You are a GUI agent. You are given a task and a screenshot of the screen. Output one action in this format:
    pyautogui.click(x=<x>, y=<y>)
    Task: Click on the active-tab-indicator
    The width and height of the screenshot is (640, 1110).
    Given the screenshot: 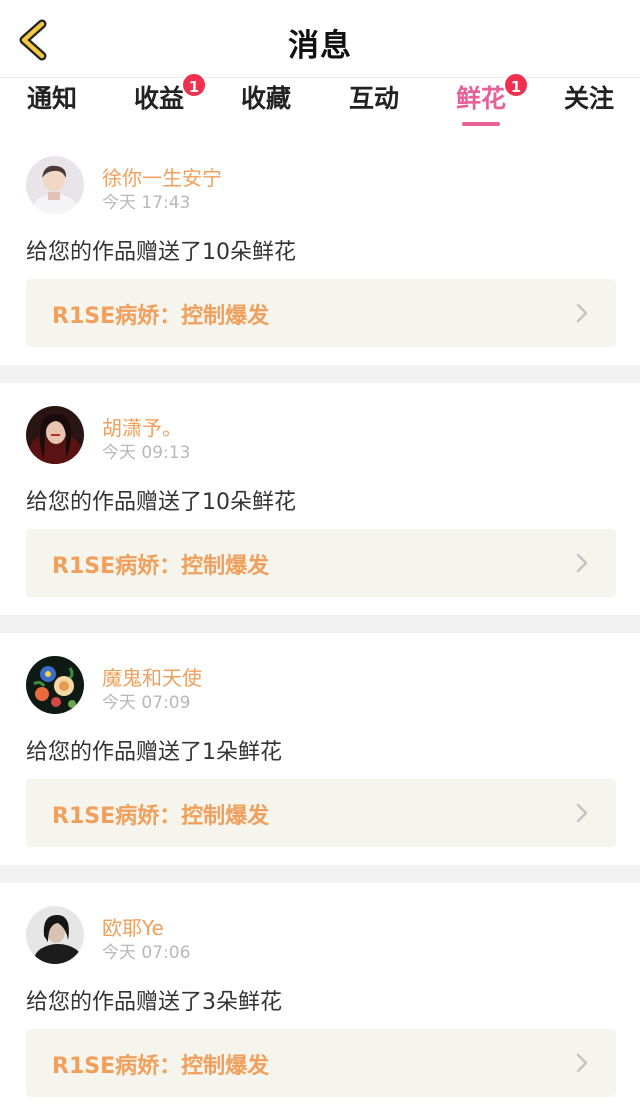 What is the action you would take?
    pyautogui.click(x=481, y=124)
    